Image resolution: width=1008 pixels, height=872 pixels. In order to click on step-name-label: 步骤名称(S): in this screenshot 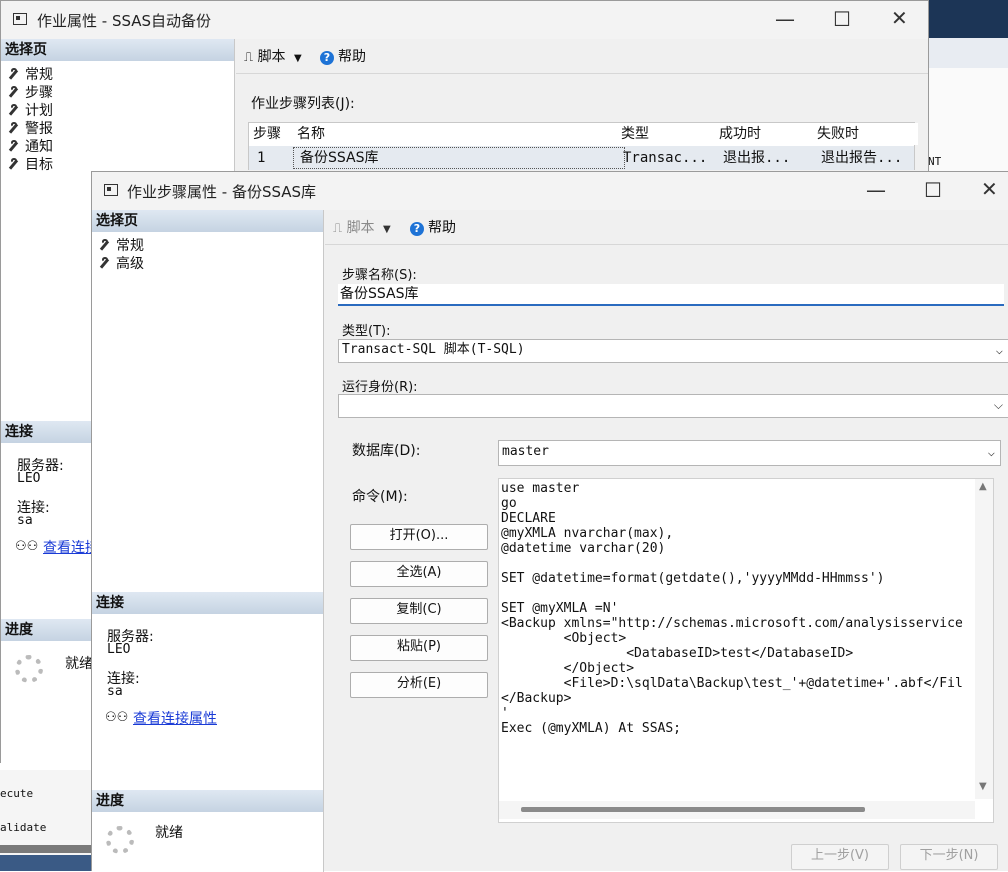, I will do `click(379, 275)`.